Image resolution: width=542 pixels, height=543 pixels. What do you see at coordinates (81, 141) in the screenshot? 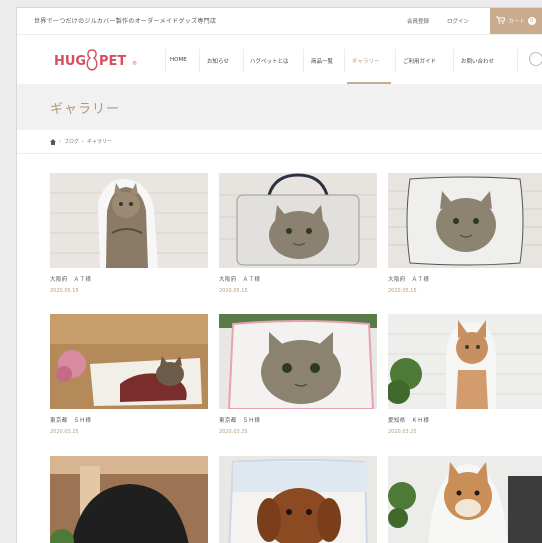
I see `breadcrumb: › ブログ › ギャラリー` at bounding box center [81, 141].